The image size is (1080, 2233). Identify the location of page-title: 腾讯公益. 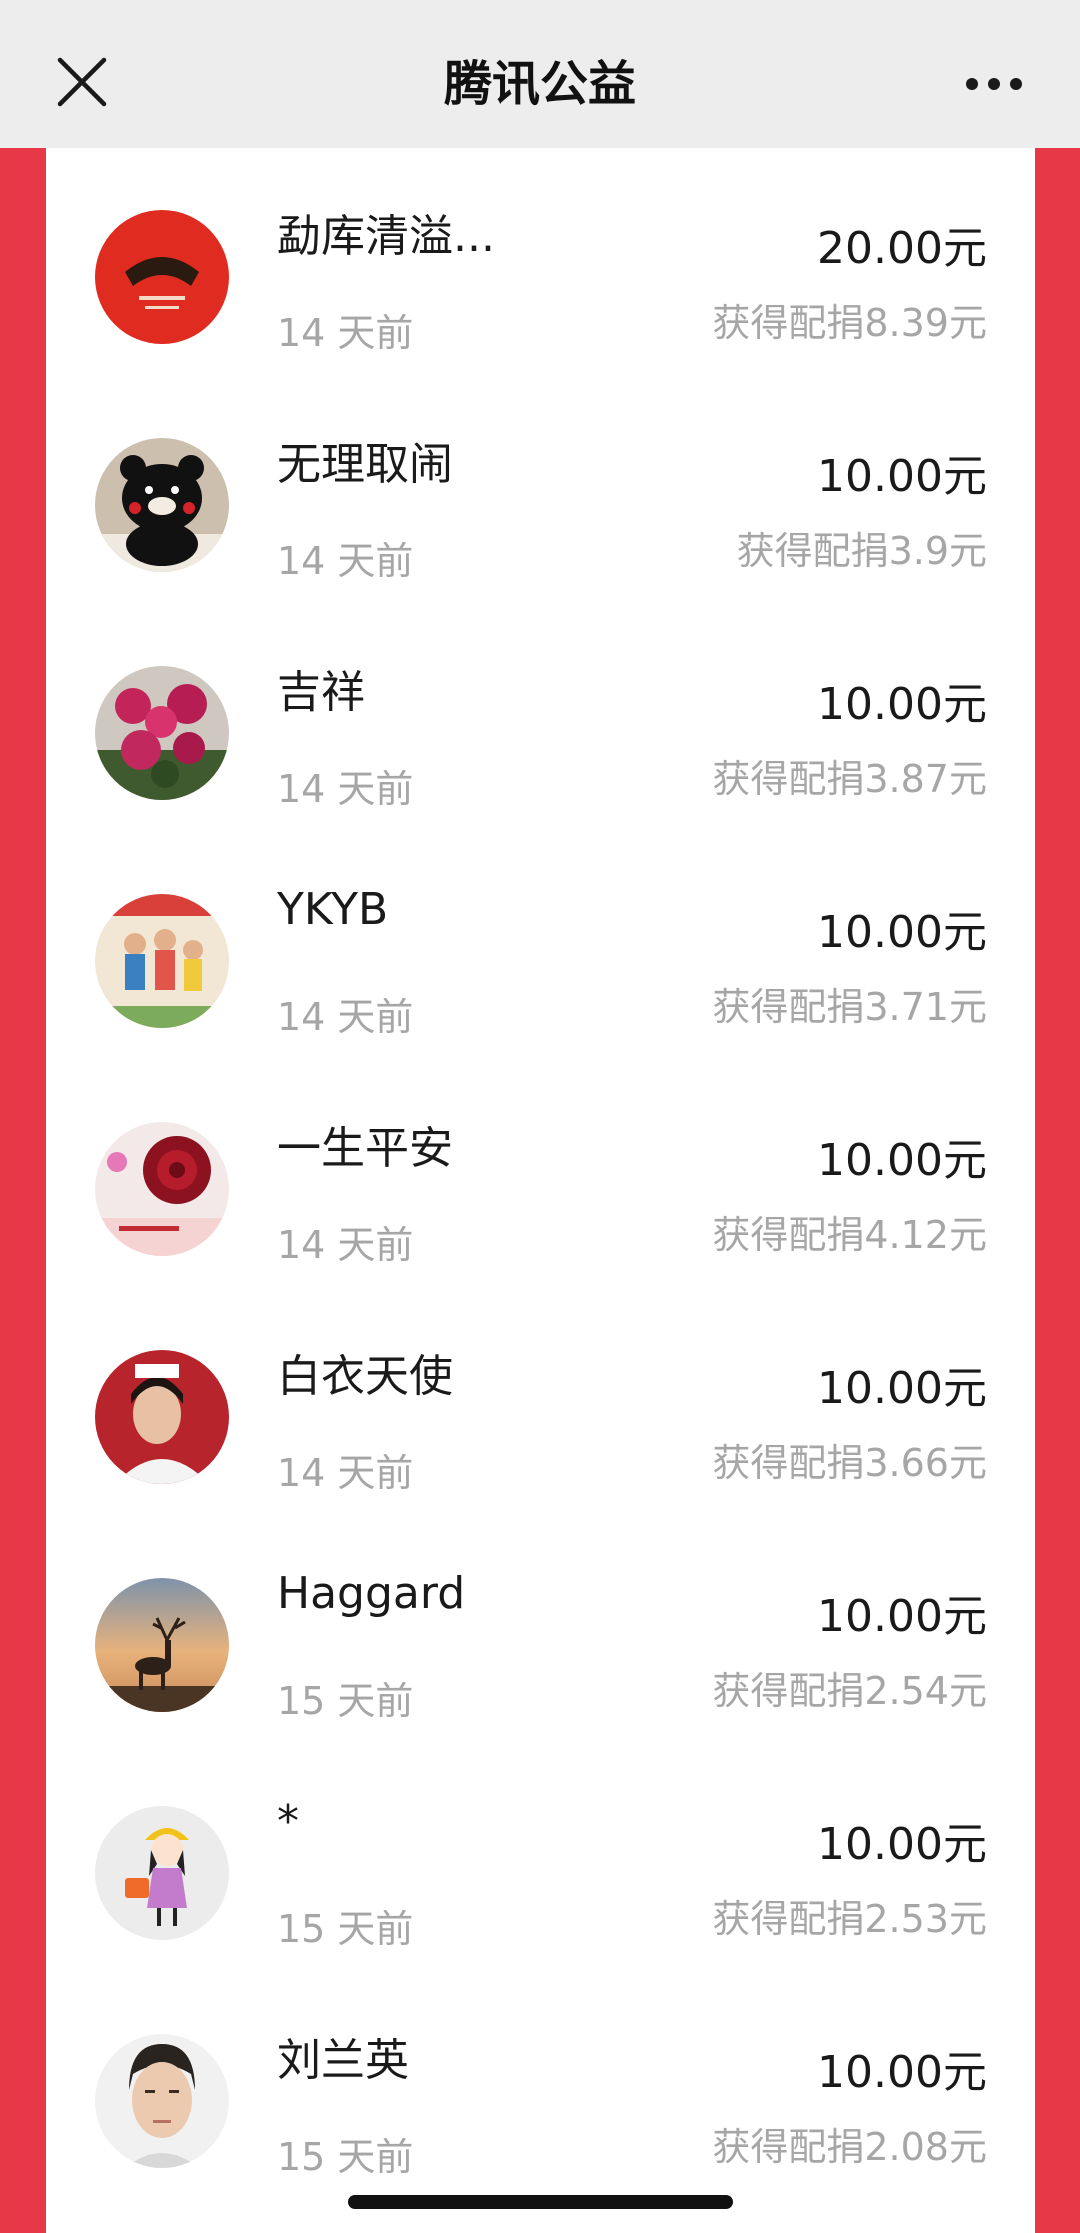
(539, 84).